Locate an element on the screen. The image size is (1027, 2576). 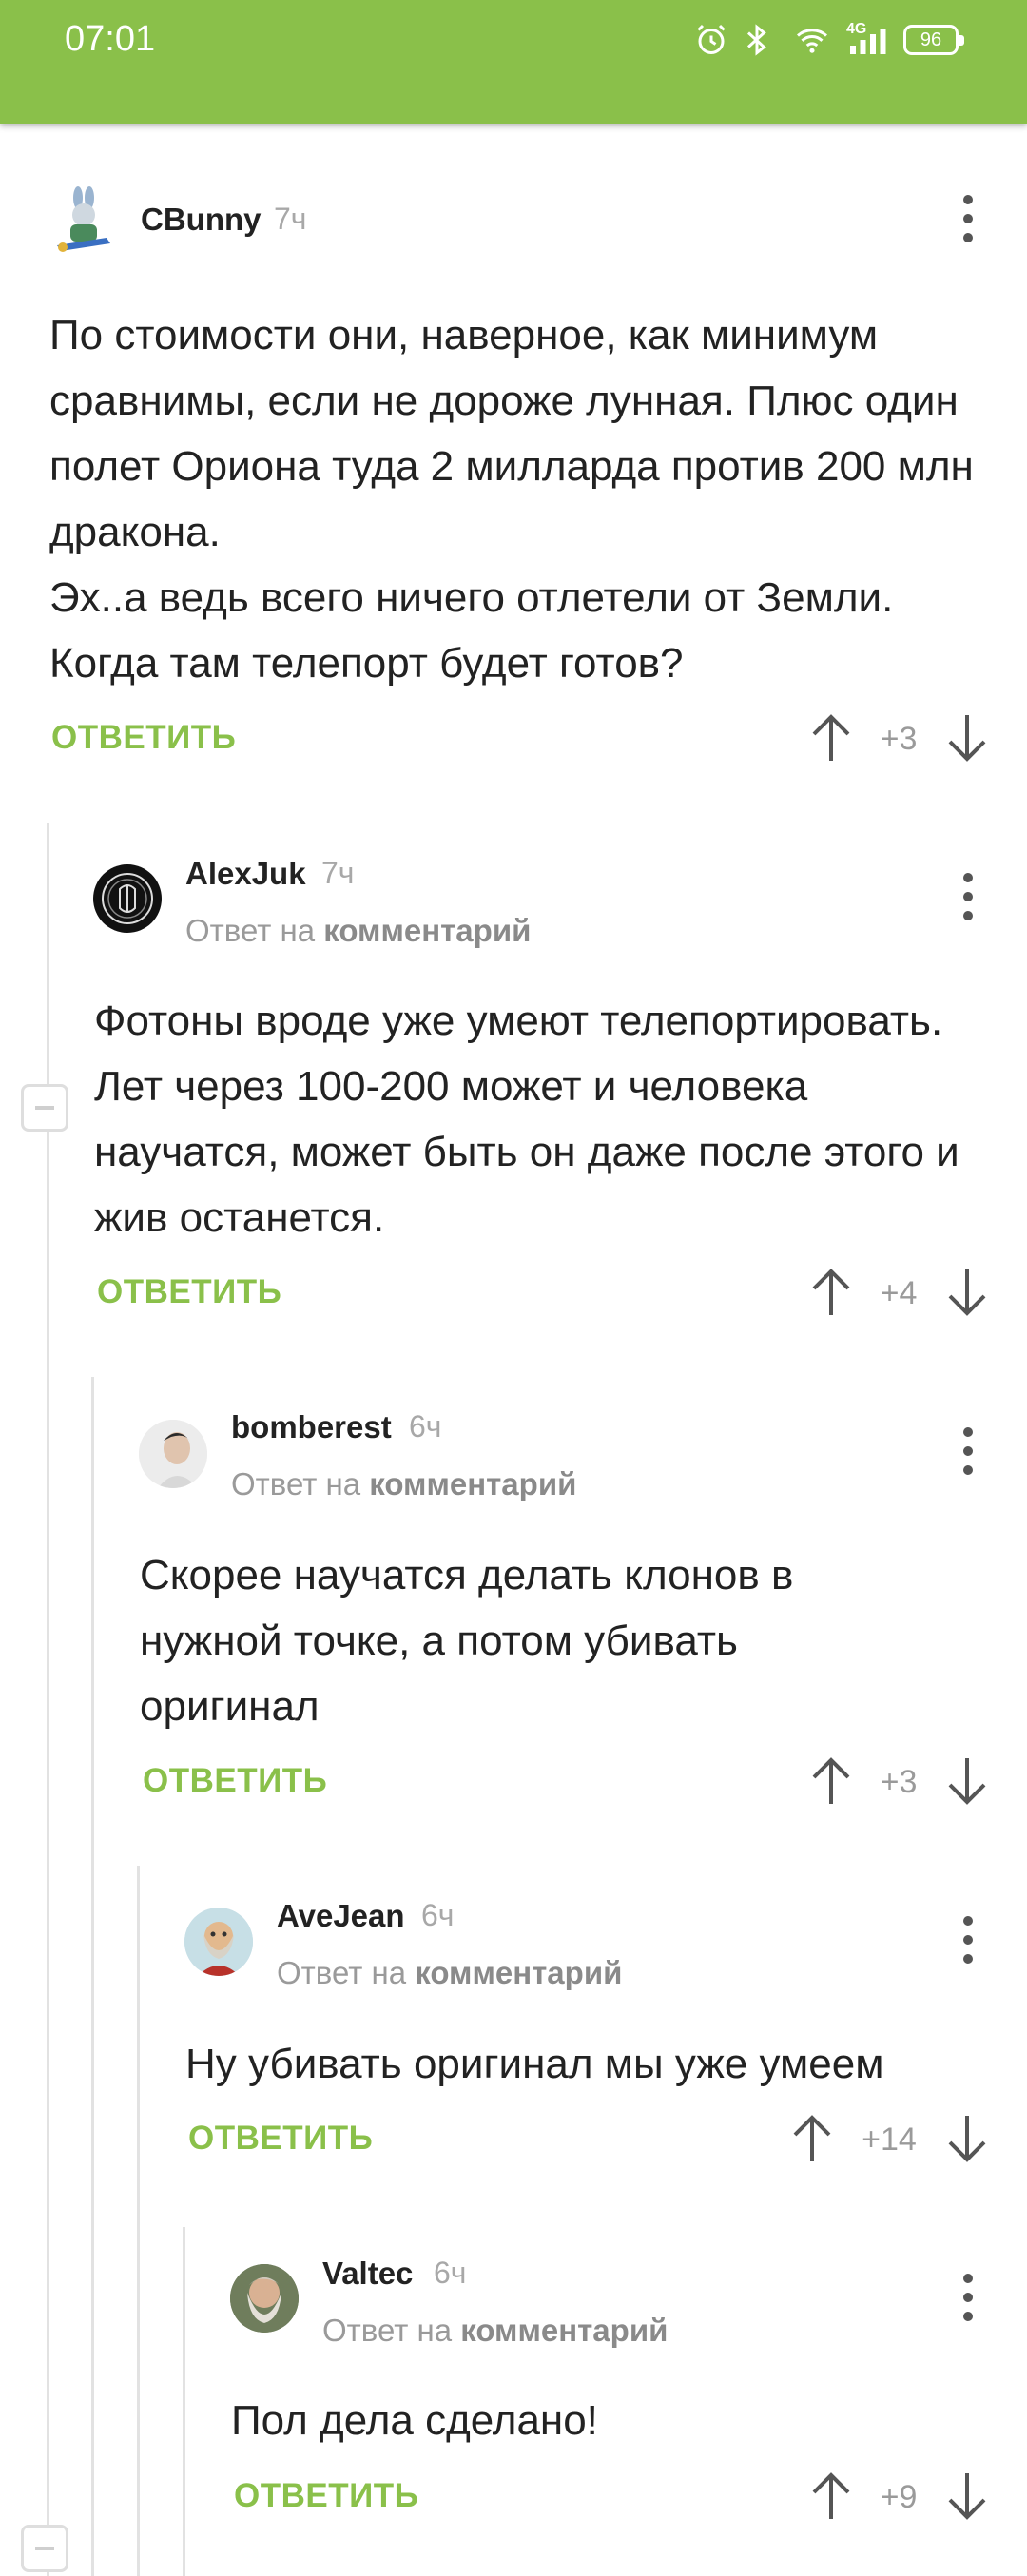
bunny-avatar-icon is located at coordinates (83, 219).